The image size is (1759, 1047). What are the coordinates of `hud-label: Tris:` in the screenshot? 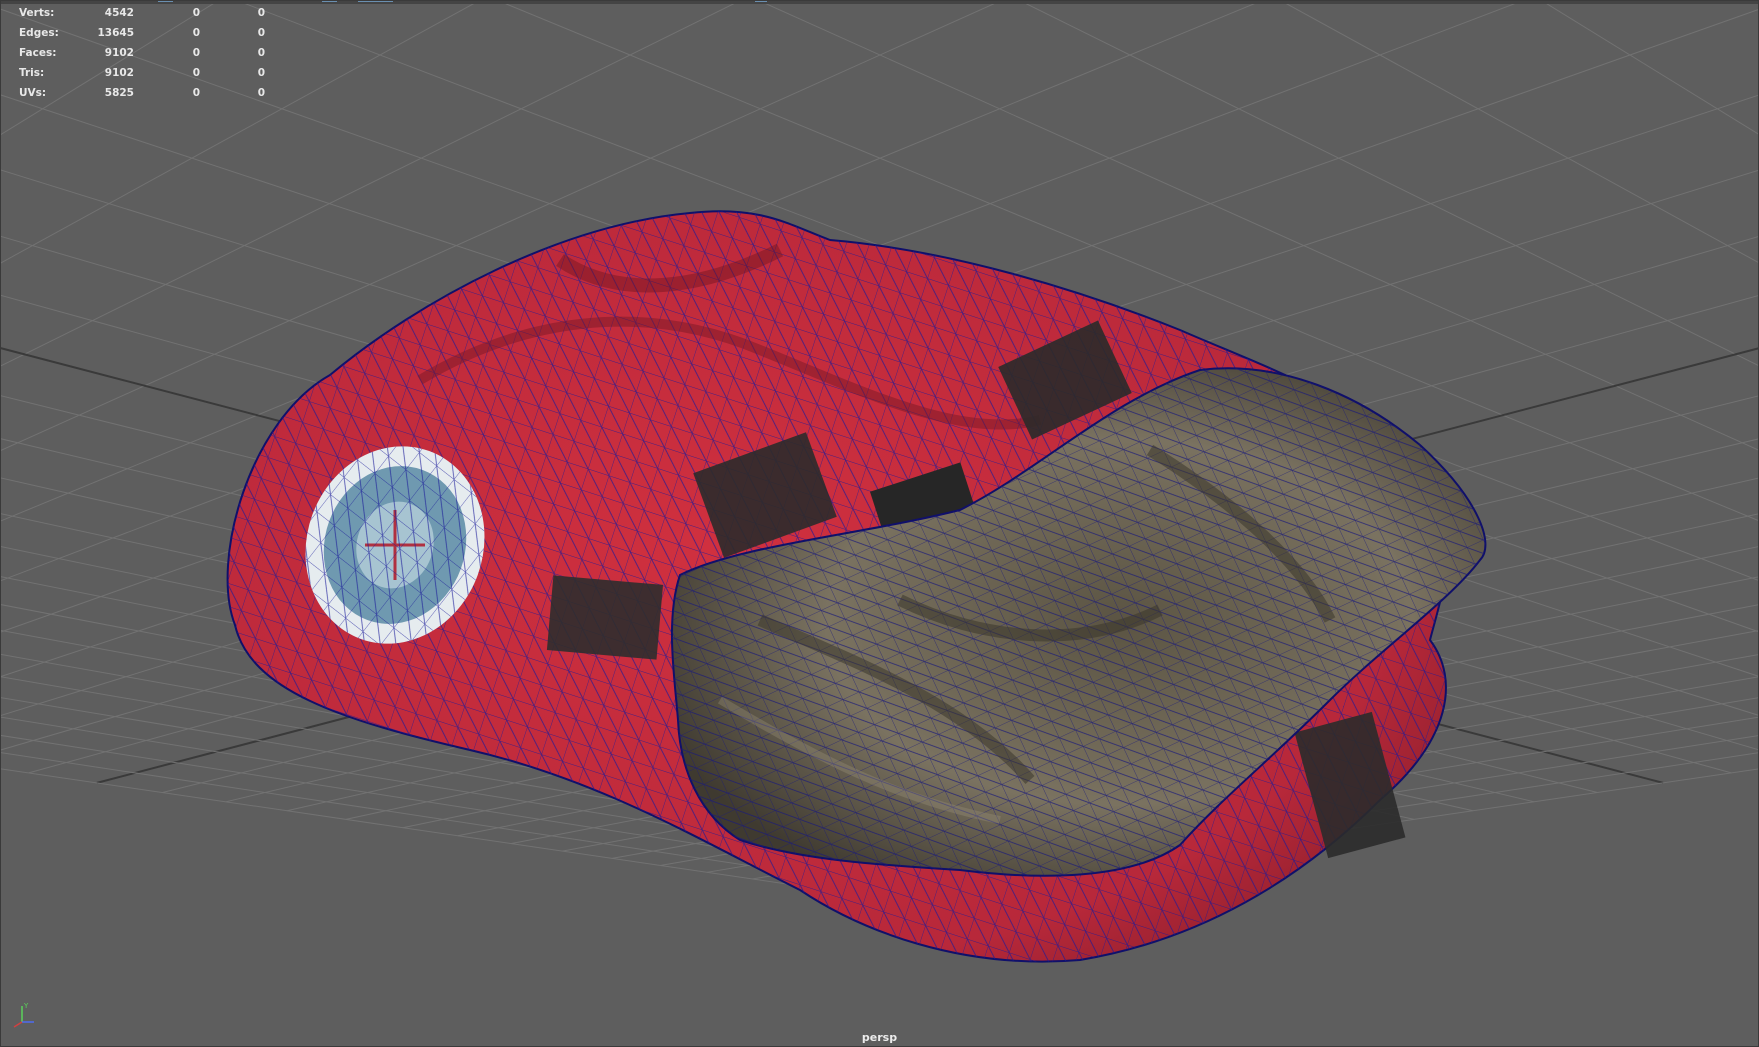 It's located at (32, 73).